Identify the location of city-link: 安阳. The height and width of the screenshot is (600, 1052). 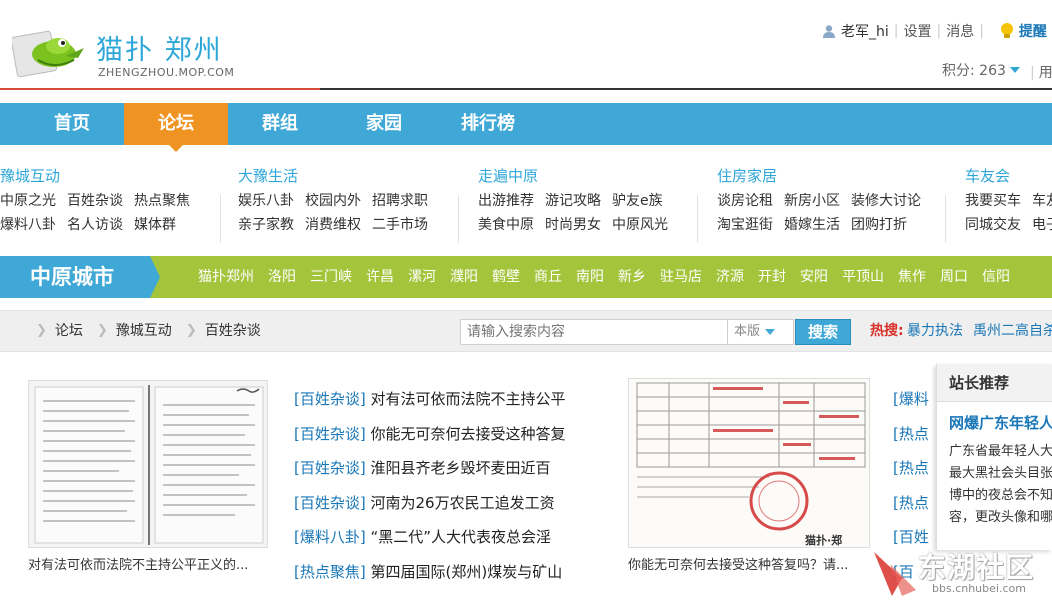
(814, 277).